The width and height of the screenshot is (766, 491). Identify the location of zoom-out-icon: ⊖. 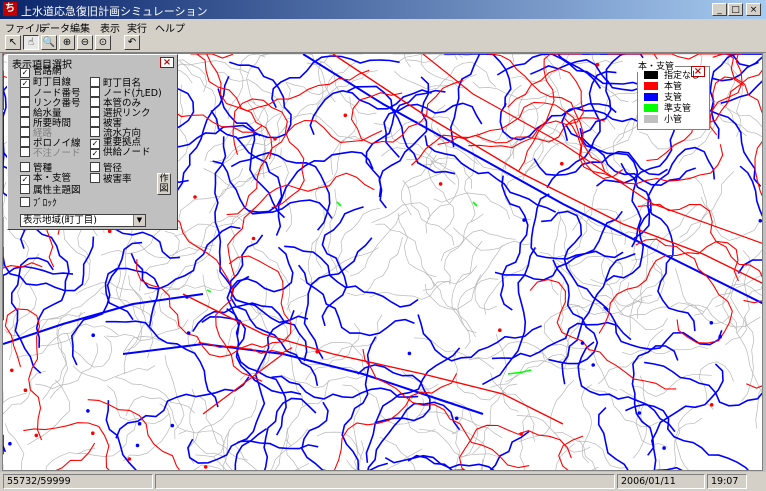
(85, 42).